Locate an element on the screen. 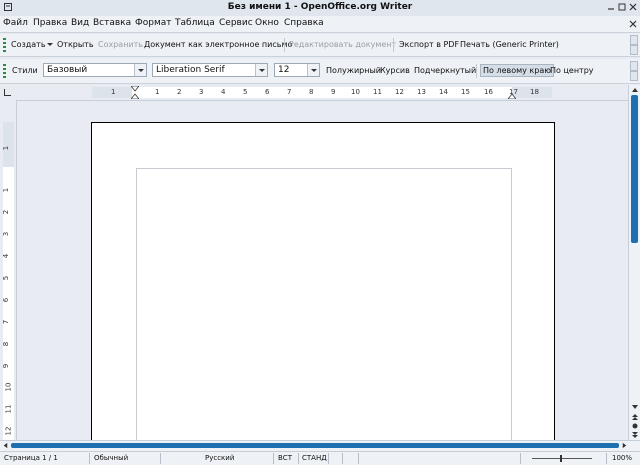 The width and height of the screenshot is (640, 465). ruler-number: 2 is located at coordinates (179, 92).